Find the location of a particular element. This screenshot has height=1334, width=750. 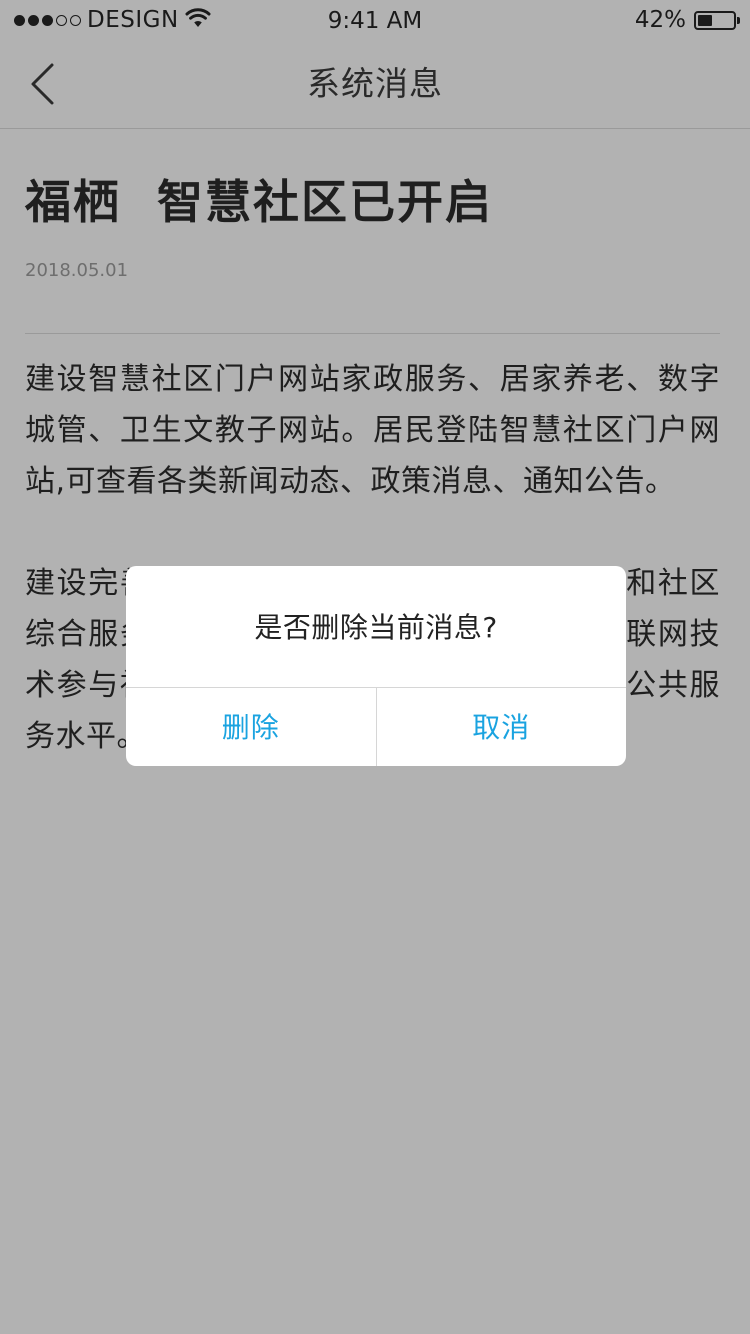

article-date: 2018.05.01 is located at coordinates (77, 270).